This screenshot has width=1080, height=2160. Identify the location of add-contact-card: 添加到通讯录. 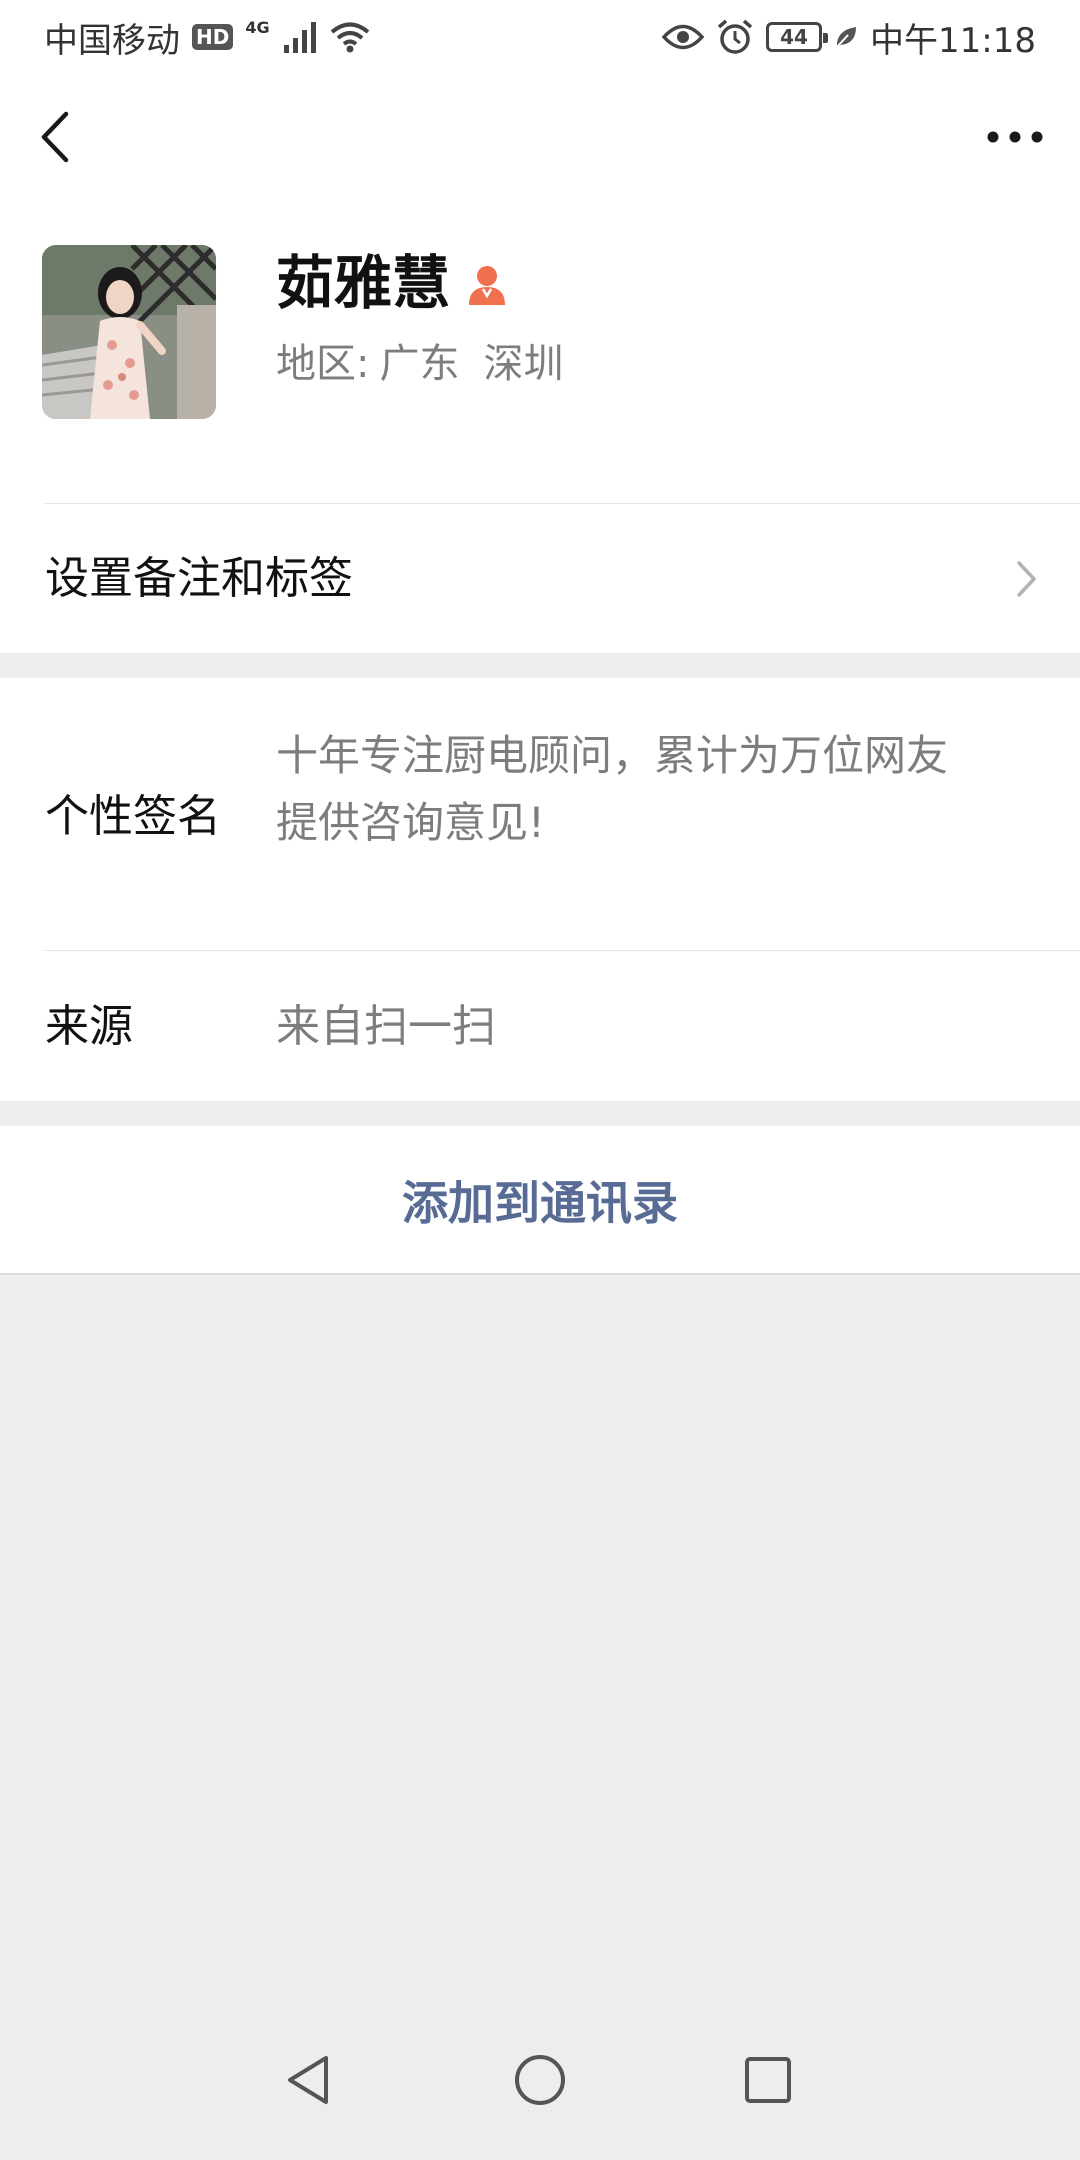
(540, 1200).